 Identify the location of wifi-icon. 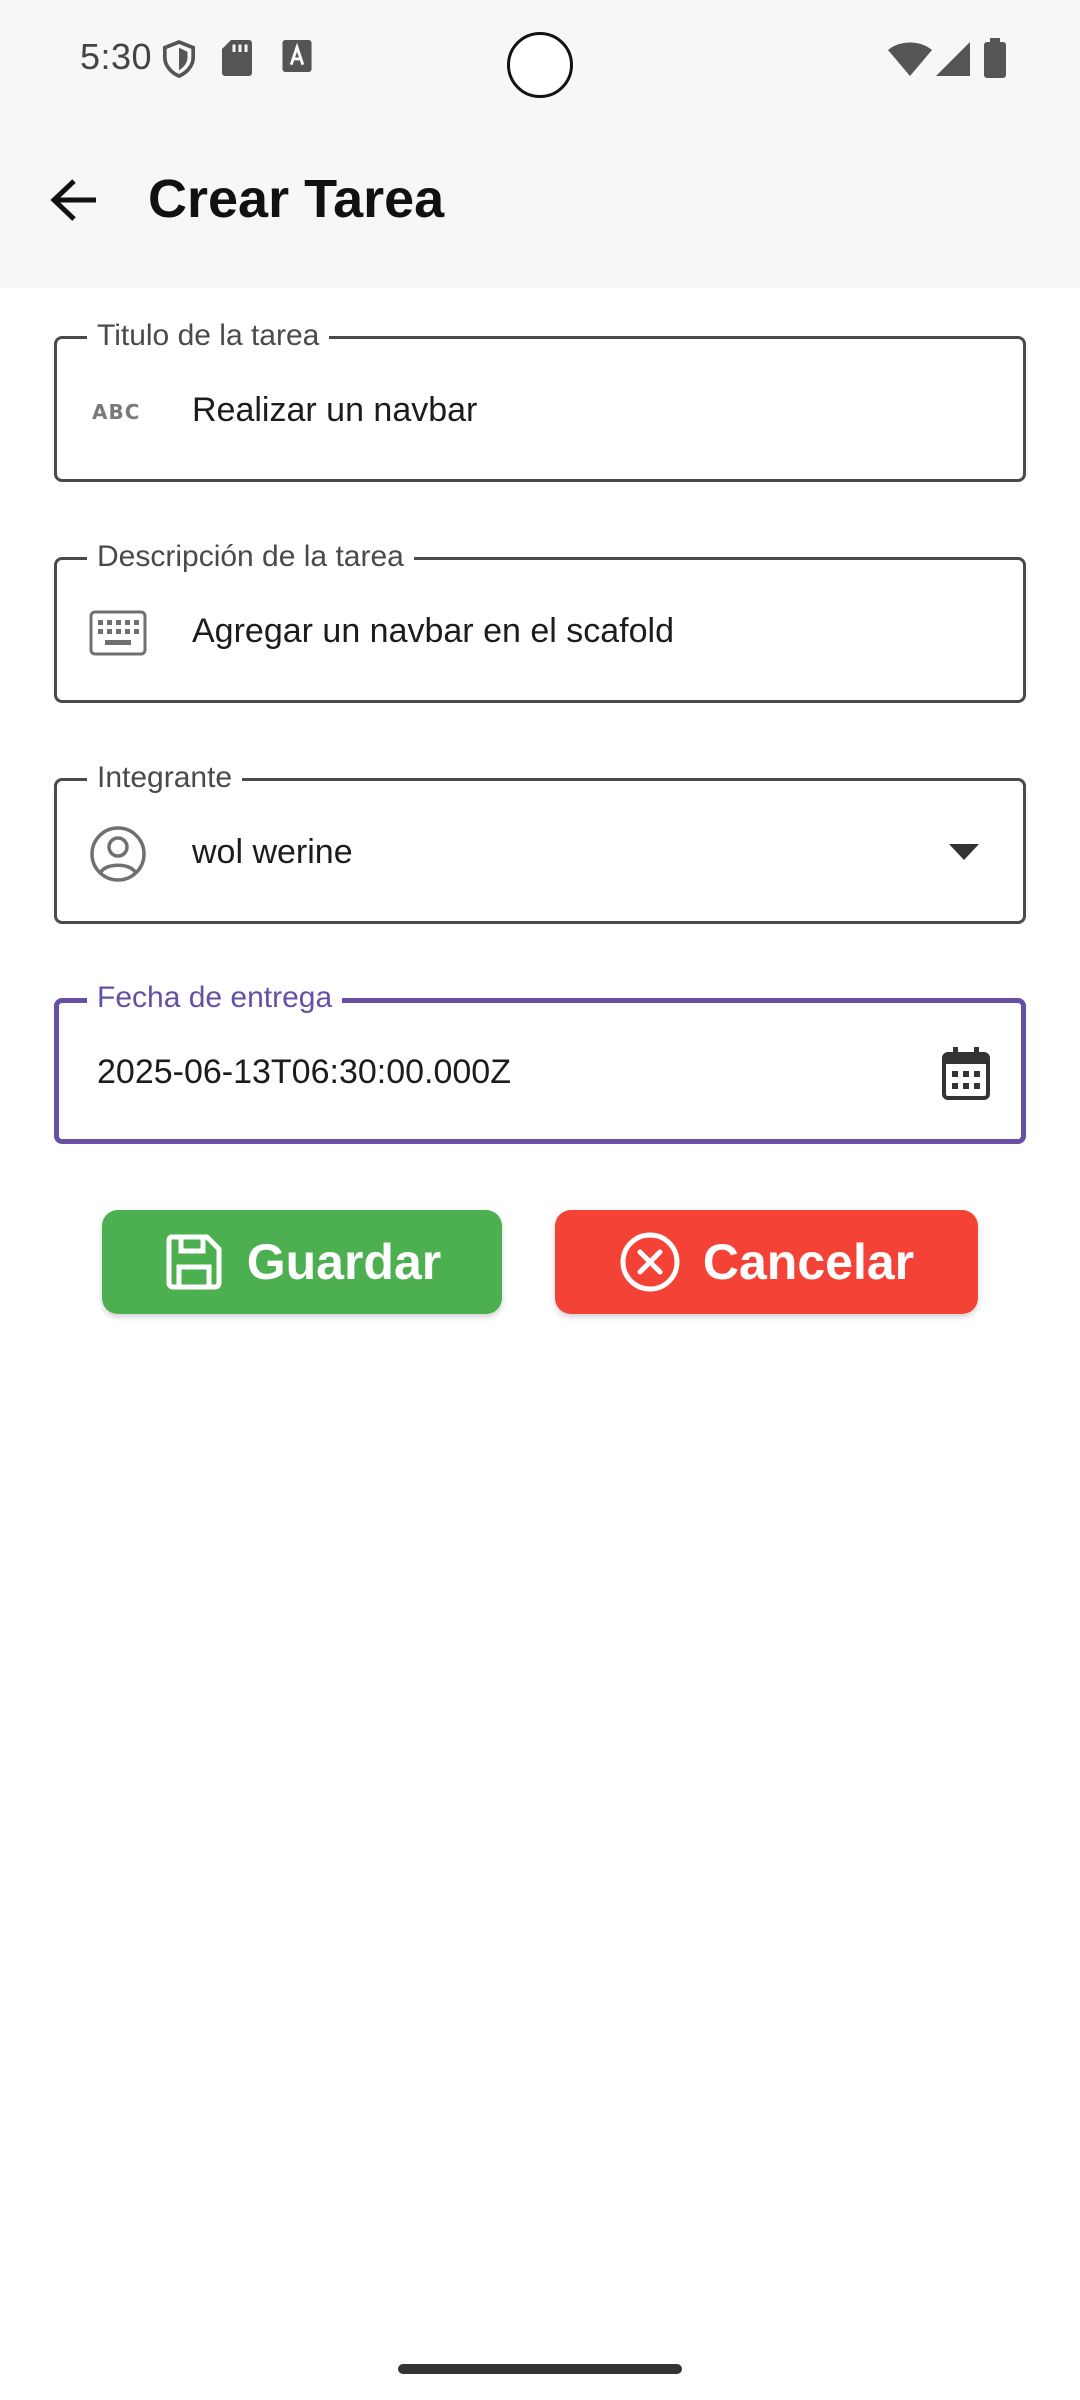
(910, 61).